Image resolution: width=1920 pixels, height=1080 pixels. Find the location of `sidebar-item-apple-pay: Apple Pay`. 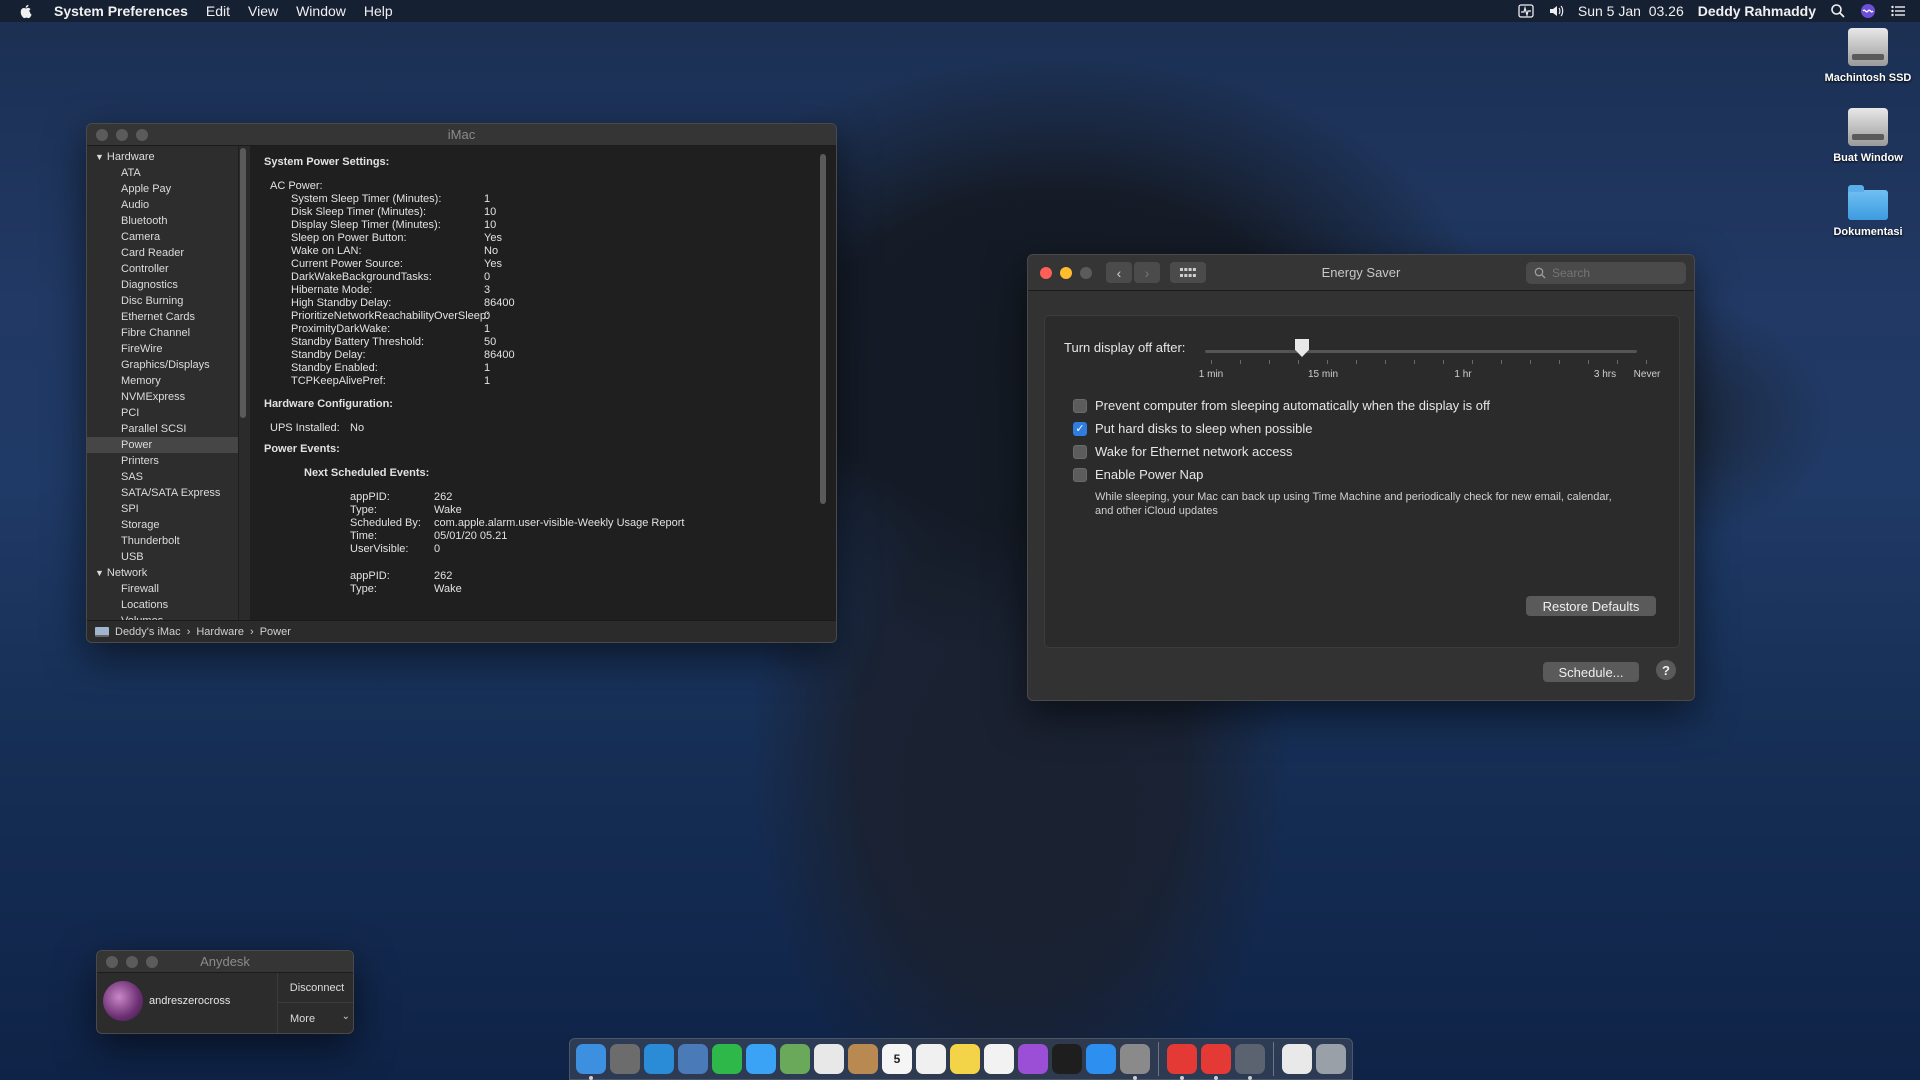

sidebar-item-apple-pay: Apple Pay is located at coordinates (162, 189).